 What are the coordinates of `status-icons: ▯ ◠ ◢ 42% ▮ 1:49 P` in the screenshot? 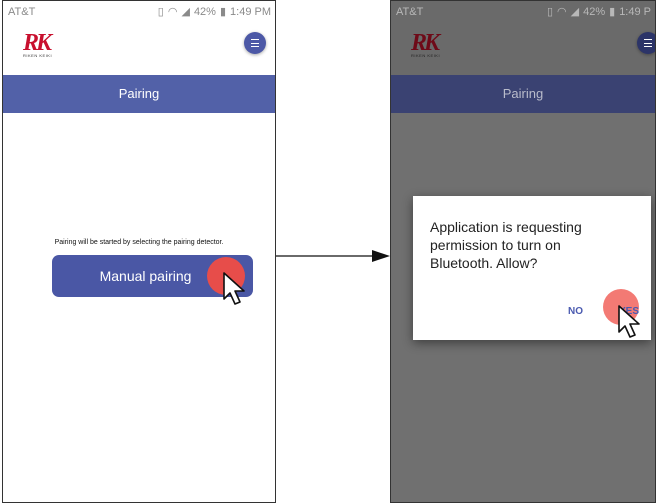 It's located at (599, 12).